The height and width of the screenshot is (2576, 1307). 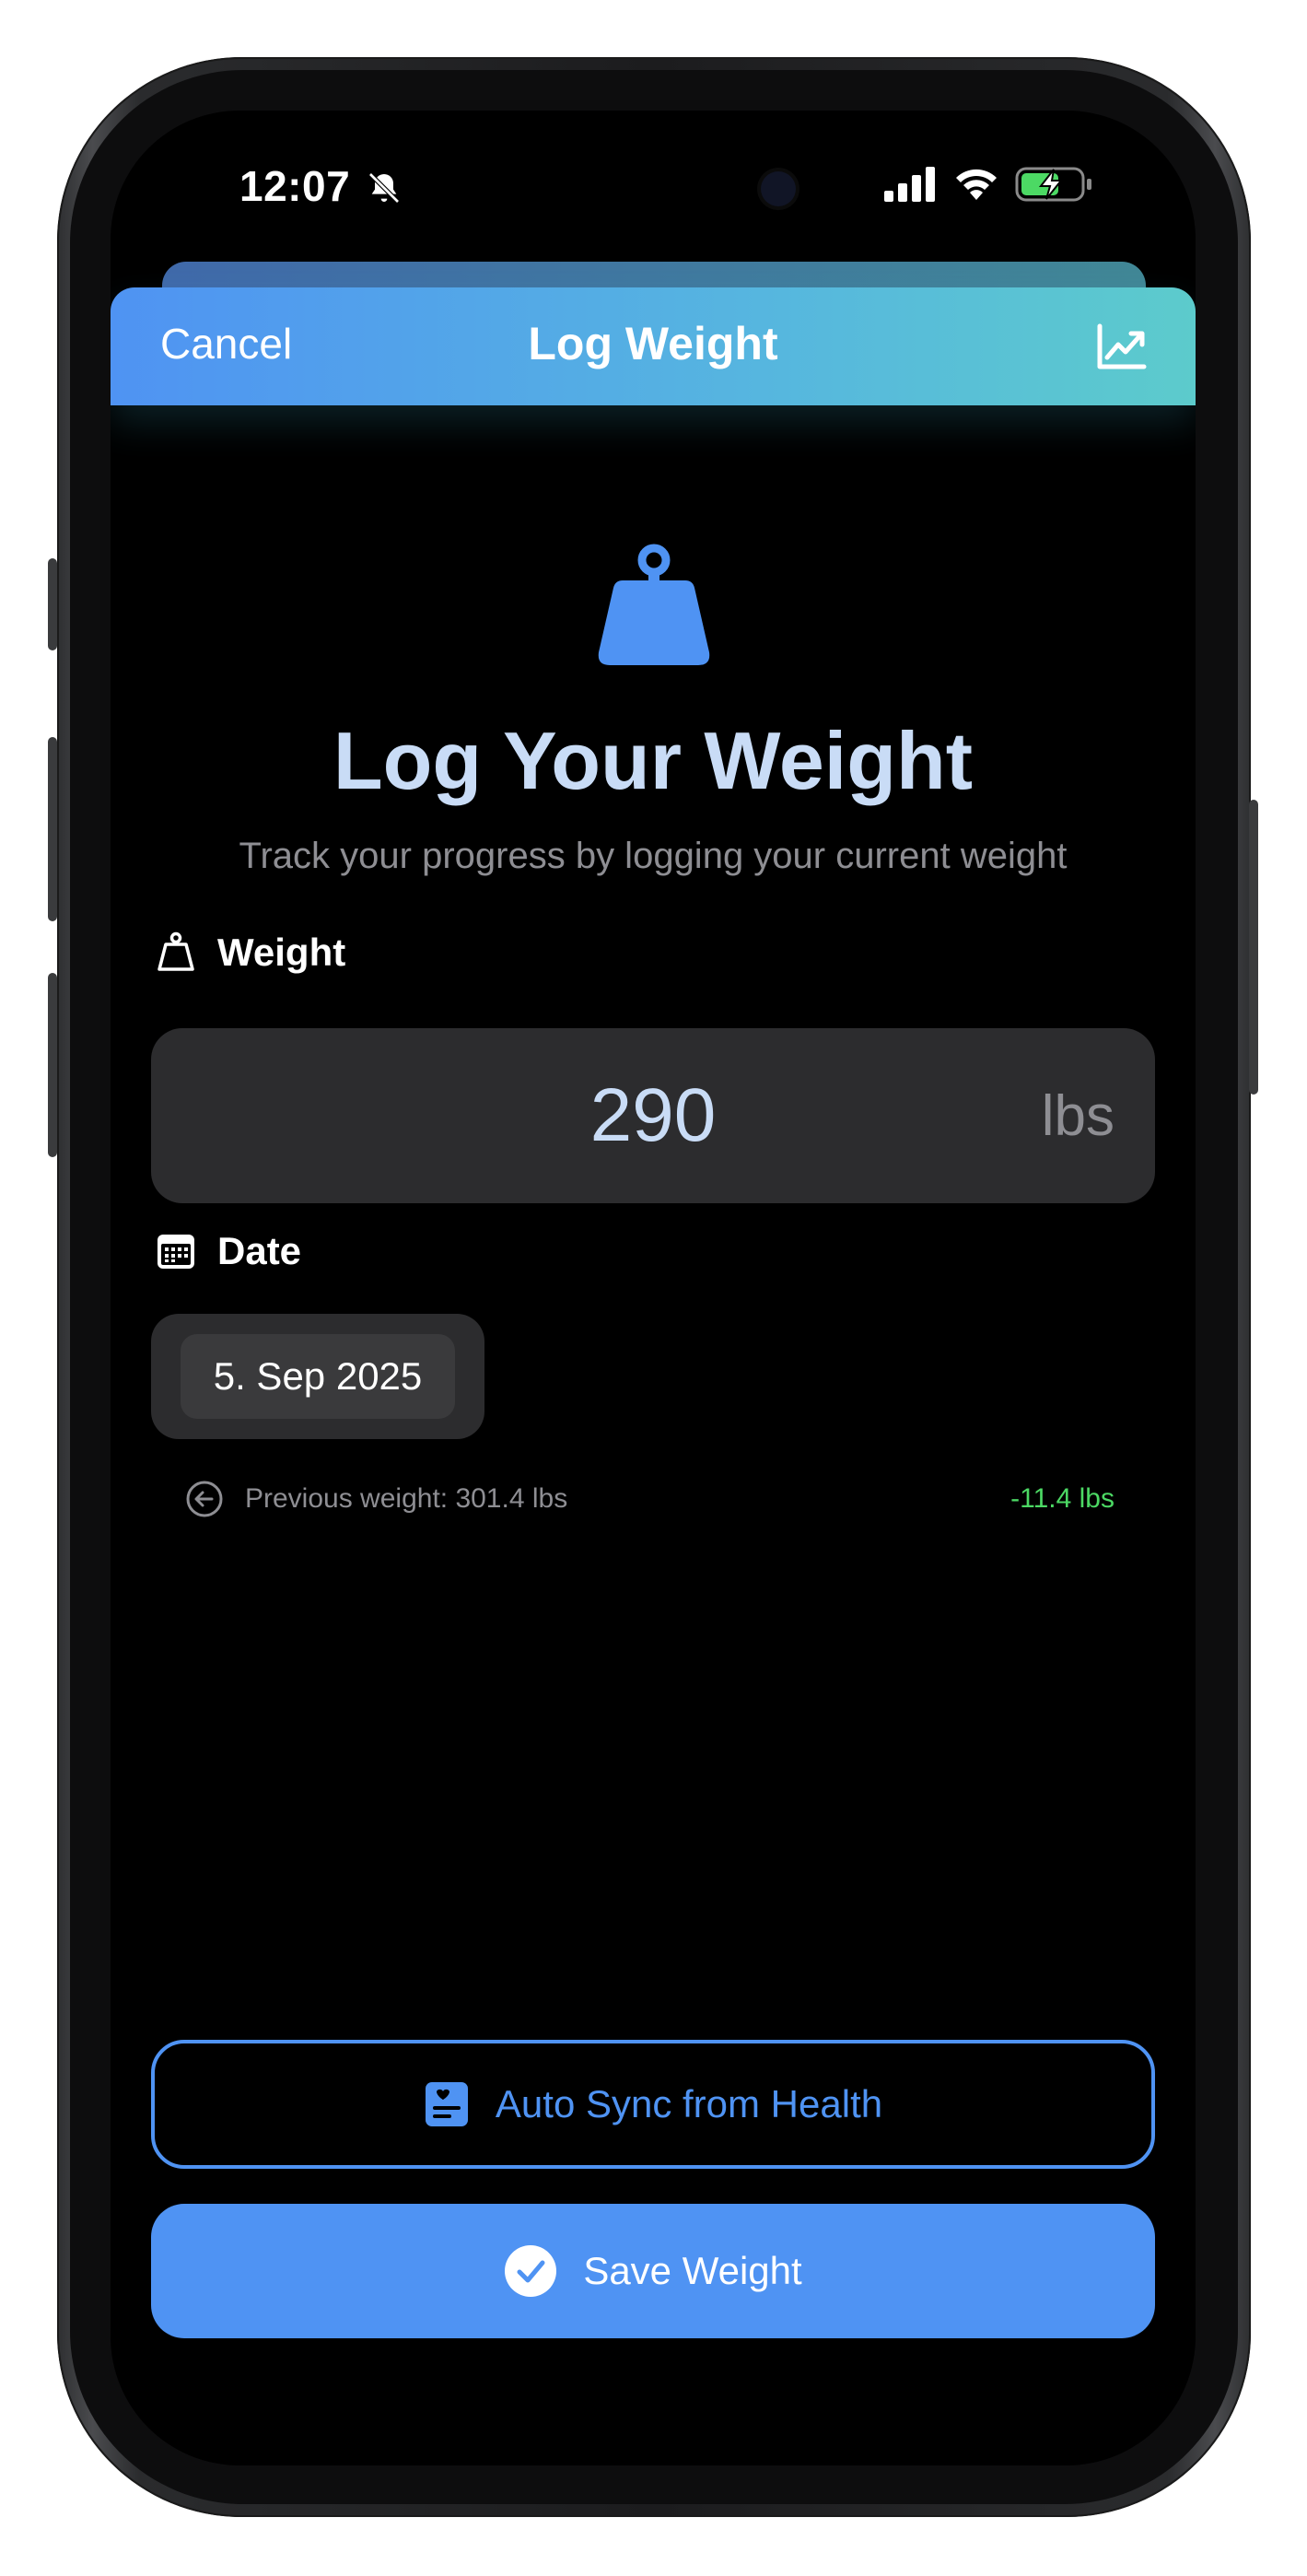 I want to click on weight-difference: -11.4 lbs, so click(x=1062, y=1498).